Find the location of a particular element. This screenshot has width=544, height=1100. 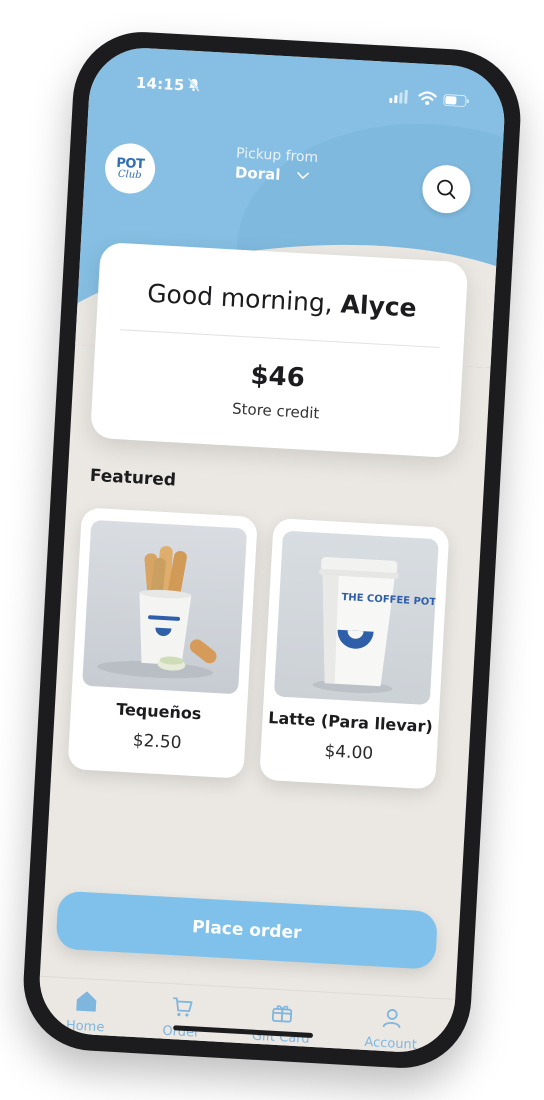

cart-icon is located at coordinates (182, 1007).